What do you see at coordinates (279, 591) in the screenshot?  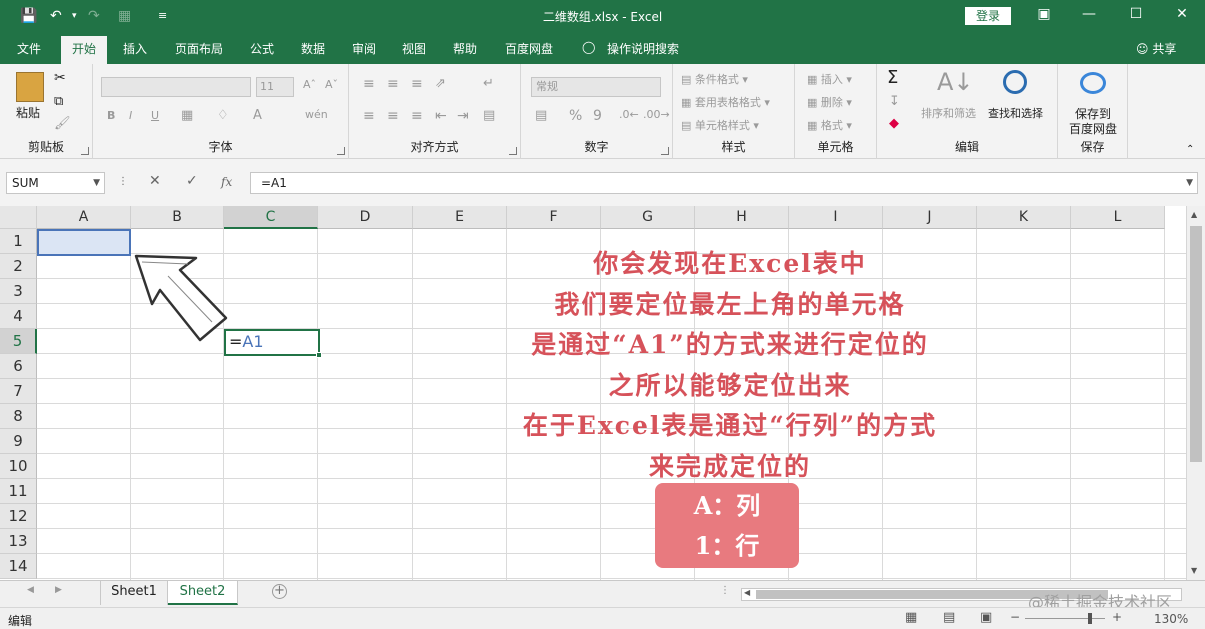 I see `add-sheet-icon: +` at bounding box center [279, 591].